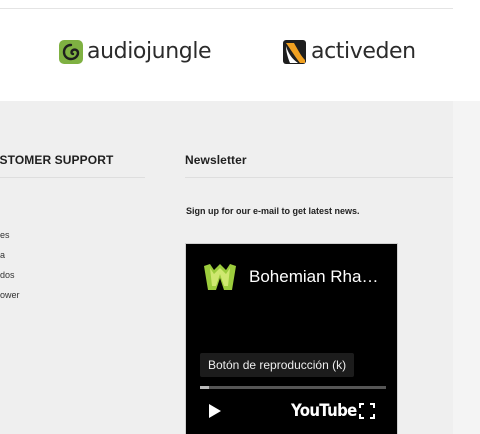 The height and width of the screenshot is (434, 480). What do you see at coordinates (149, 51) in the screenshot?
I see `audiojungle-wordmark: audiojungle` at bounding box center [149, 51].